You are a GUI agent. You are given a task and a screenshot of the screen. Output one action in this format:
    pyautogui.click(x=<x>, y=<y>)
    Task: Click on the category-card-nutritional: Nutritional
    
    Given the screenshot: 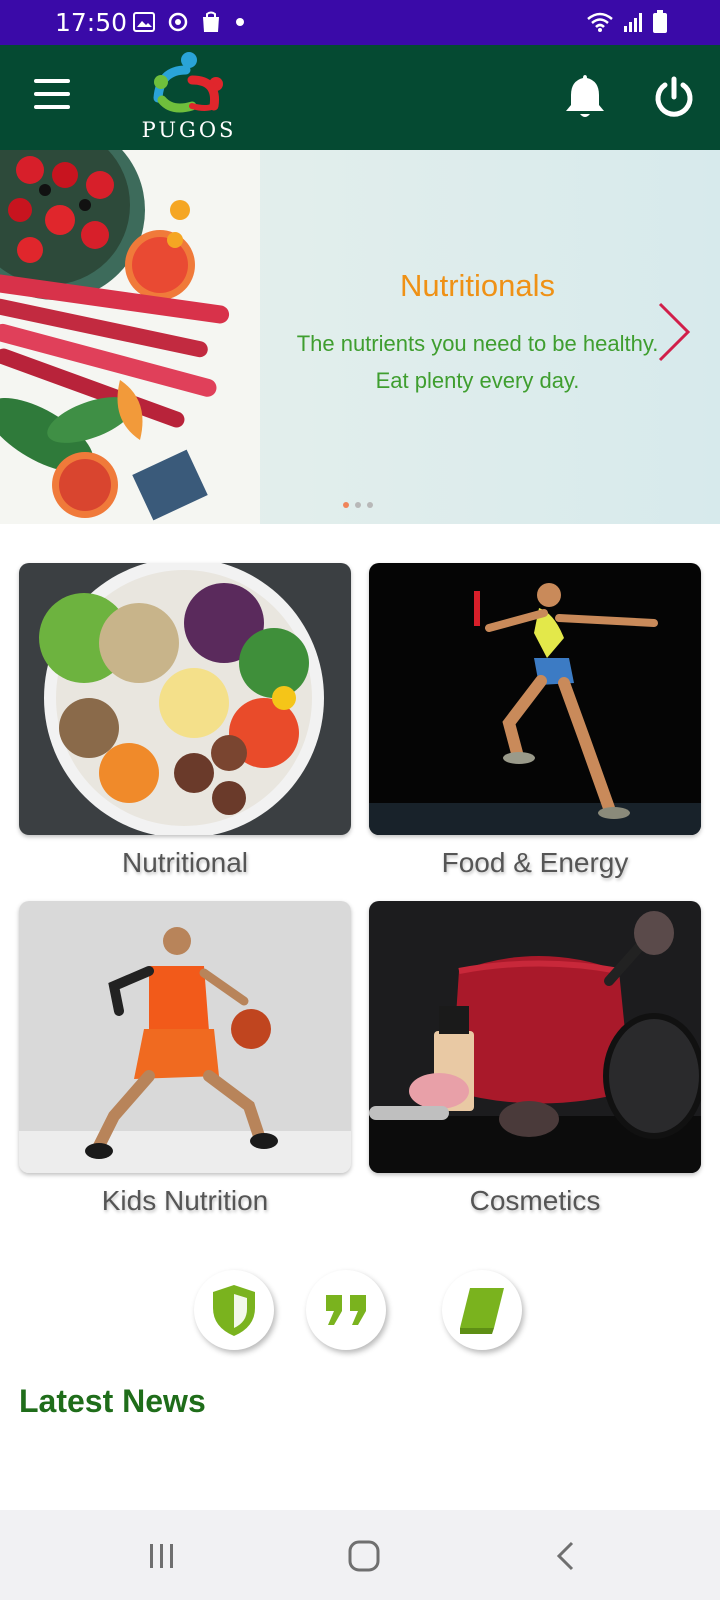 What is the action you would take?
    pyautogui.click(x=185, y=721)
    